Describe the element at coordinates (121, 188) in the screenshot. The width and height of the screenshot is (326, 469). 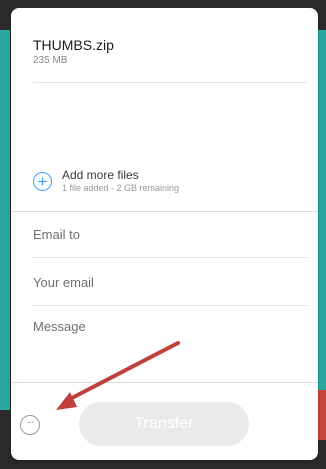
I see `add-files-subtitle: 1 file added - 2 GB remaining` at that location.